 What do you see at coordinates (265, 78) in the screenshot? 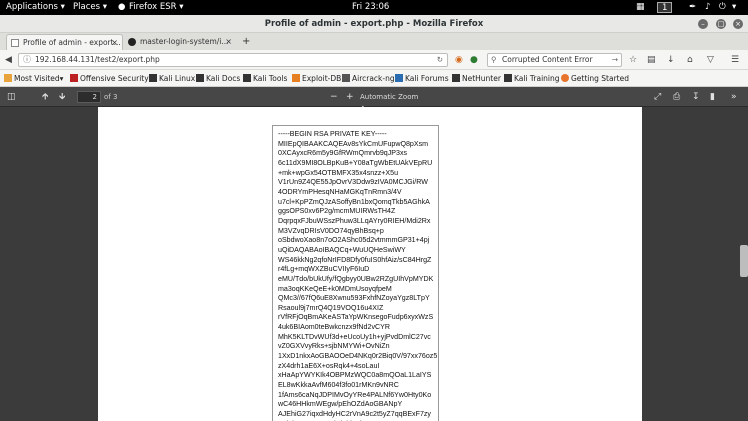
I see `bookmark-kali-tools: Kali Tools` at bounding box center [265, 78].